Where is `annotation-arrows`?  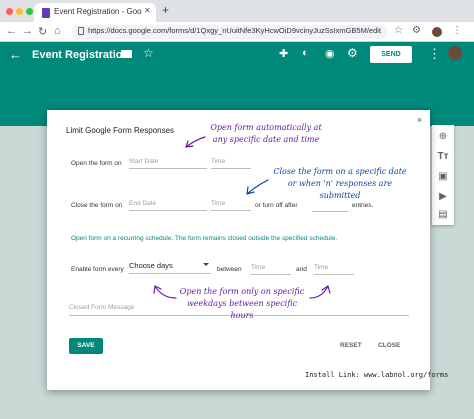
annotation-arrows is located at coordinates (242, 217).